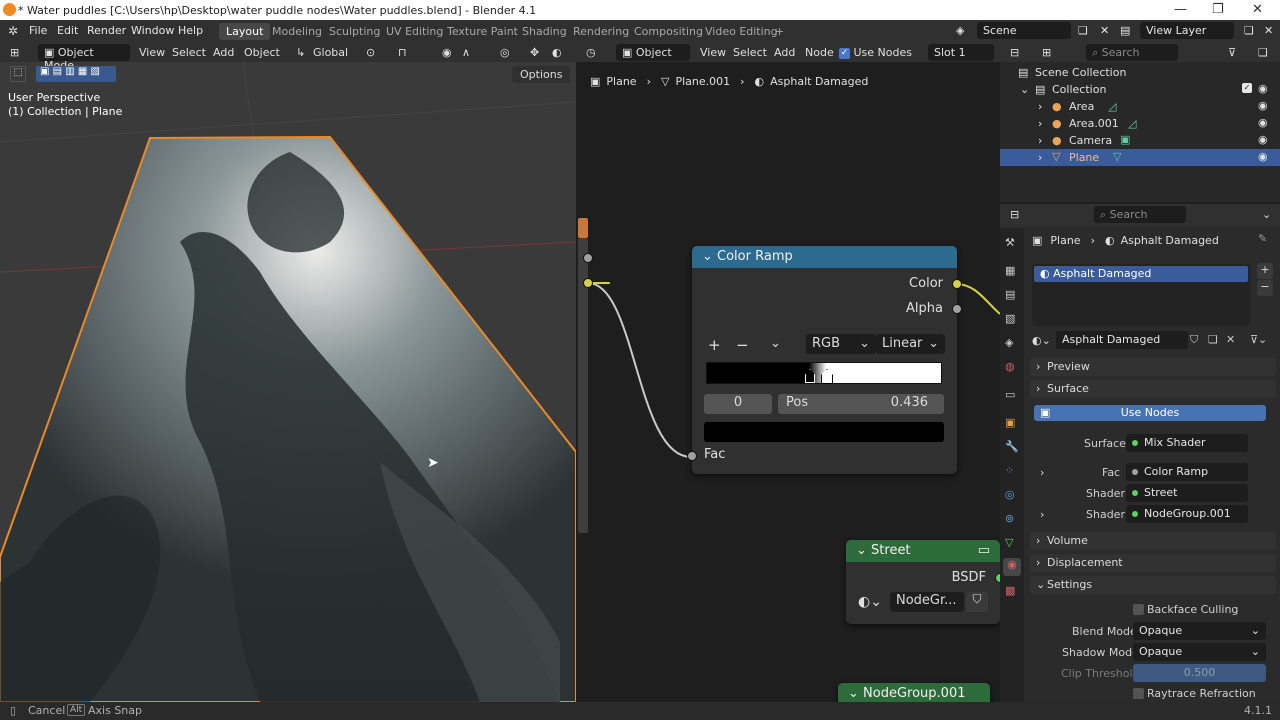 The height and width of the screenshot is (720, 1280). I want to click on shadow-mode-dropdown: Opaque ⌄, so click(1199, 652).